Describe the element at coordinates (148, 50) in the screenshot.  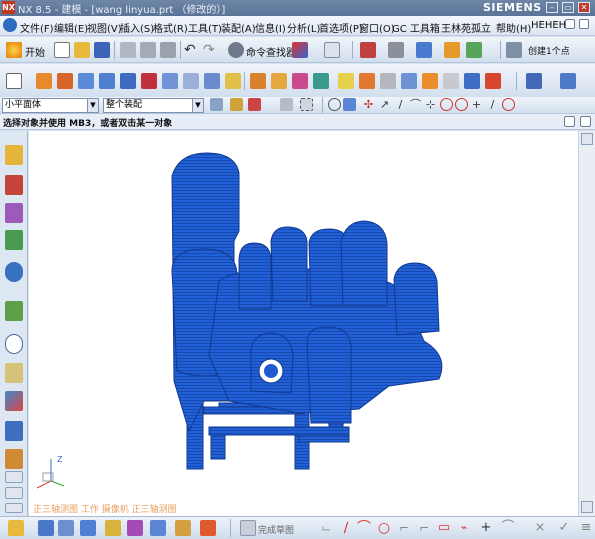
I see `copy-icon` at that location.